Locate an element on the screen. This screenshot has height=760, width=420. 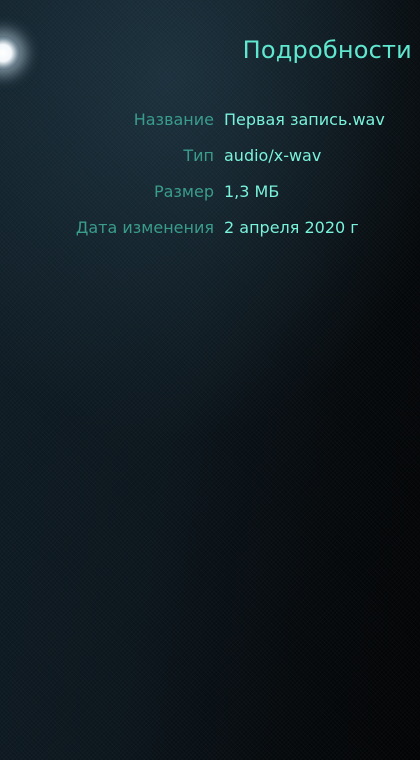
detail-label: Тип is located at coordinates (198, 155).